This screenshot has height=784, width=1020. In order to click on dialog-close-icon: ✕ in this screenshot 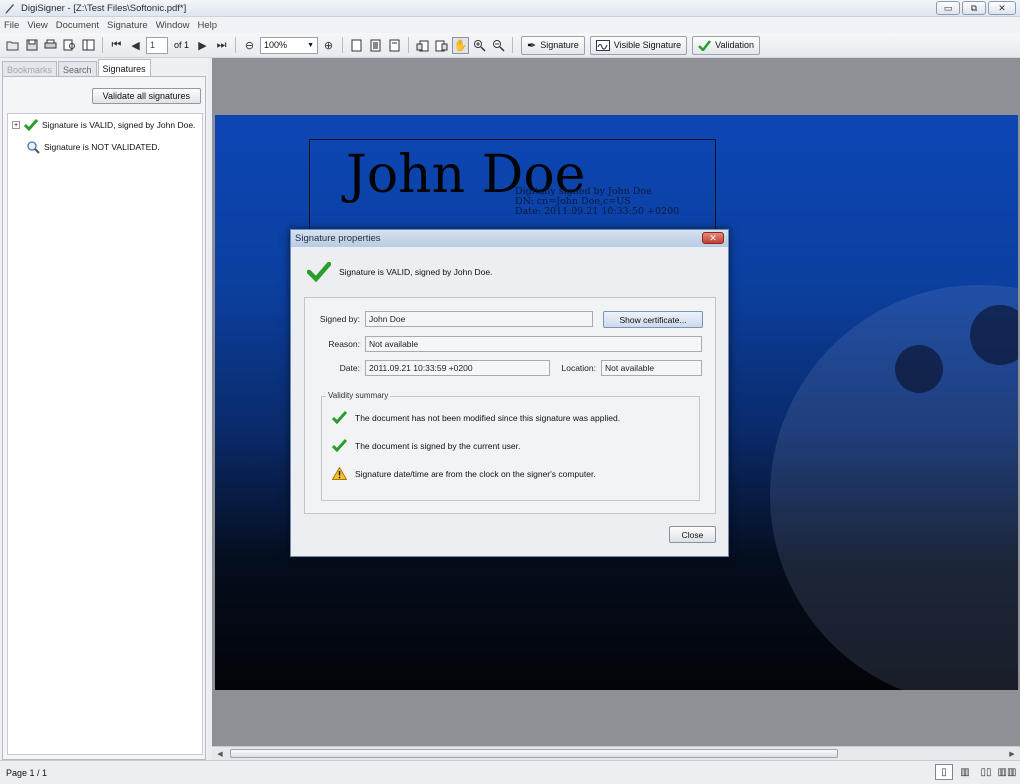, I will do `click(713, 238)`.